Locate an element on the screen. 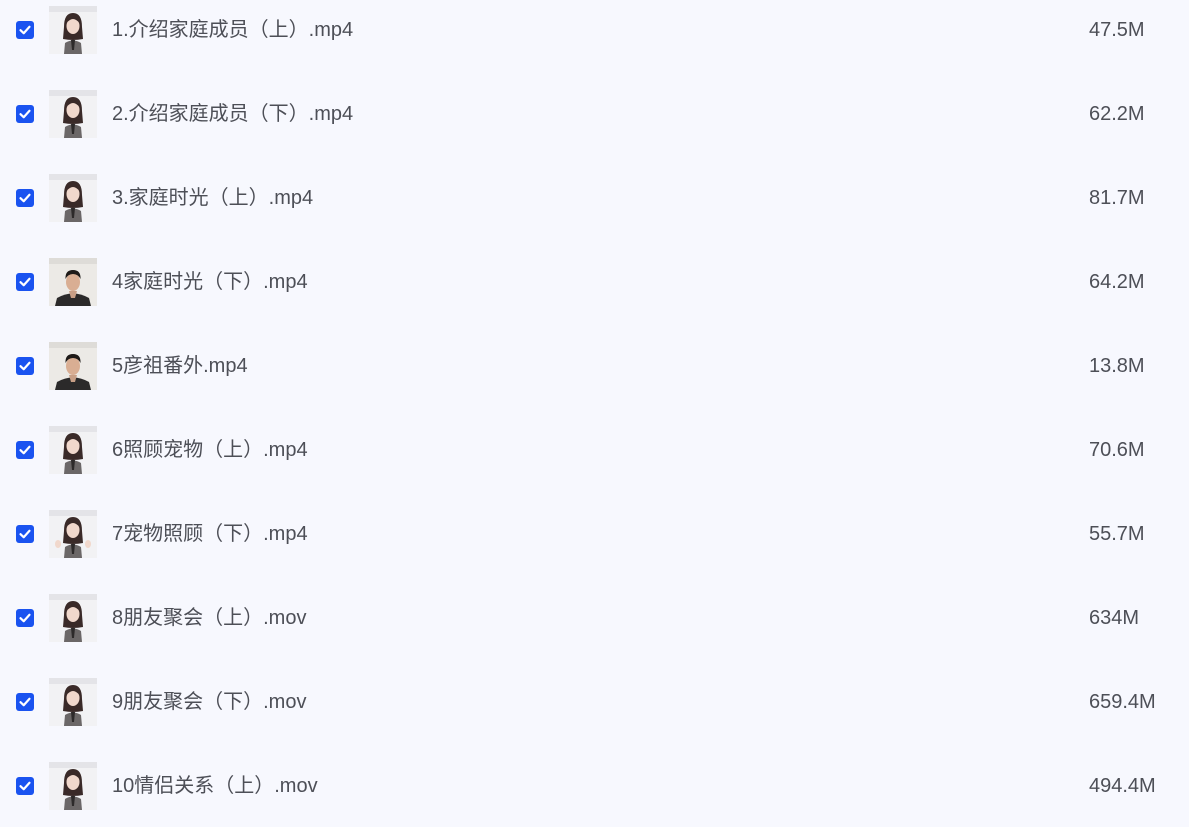  file-row: 8朋友聚会（上）.mov 634M is located at coordinates (594, 618).